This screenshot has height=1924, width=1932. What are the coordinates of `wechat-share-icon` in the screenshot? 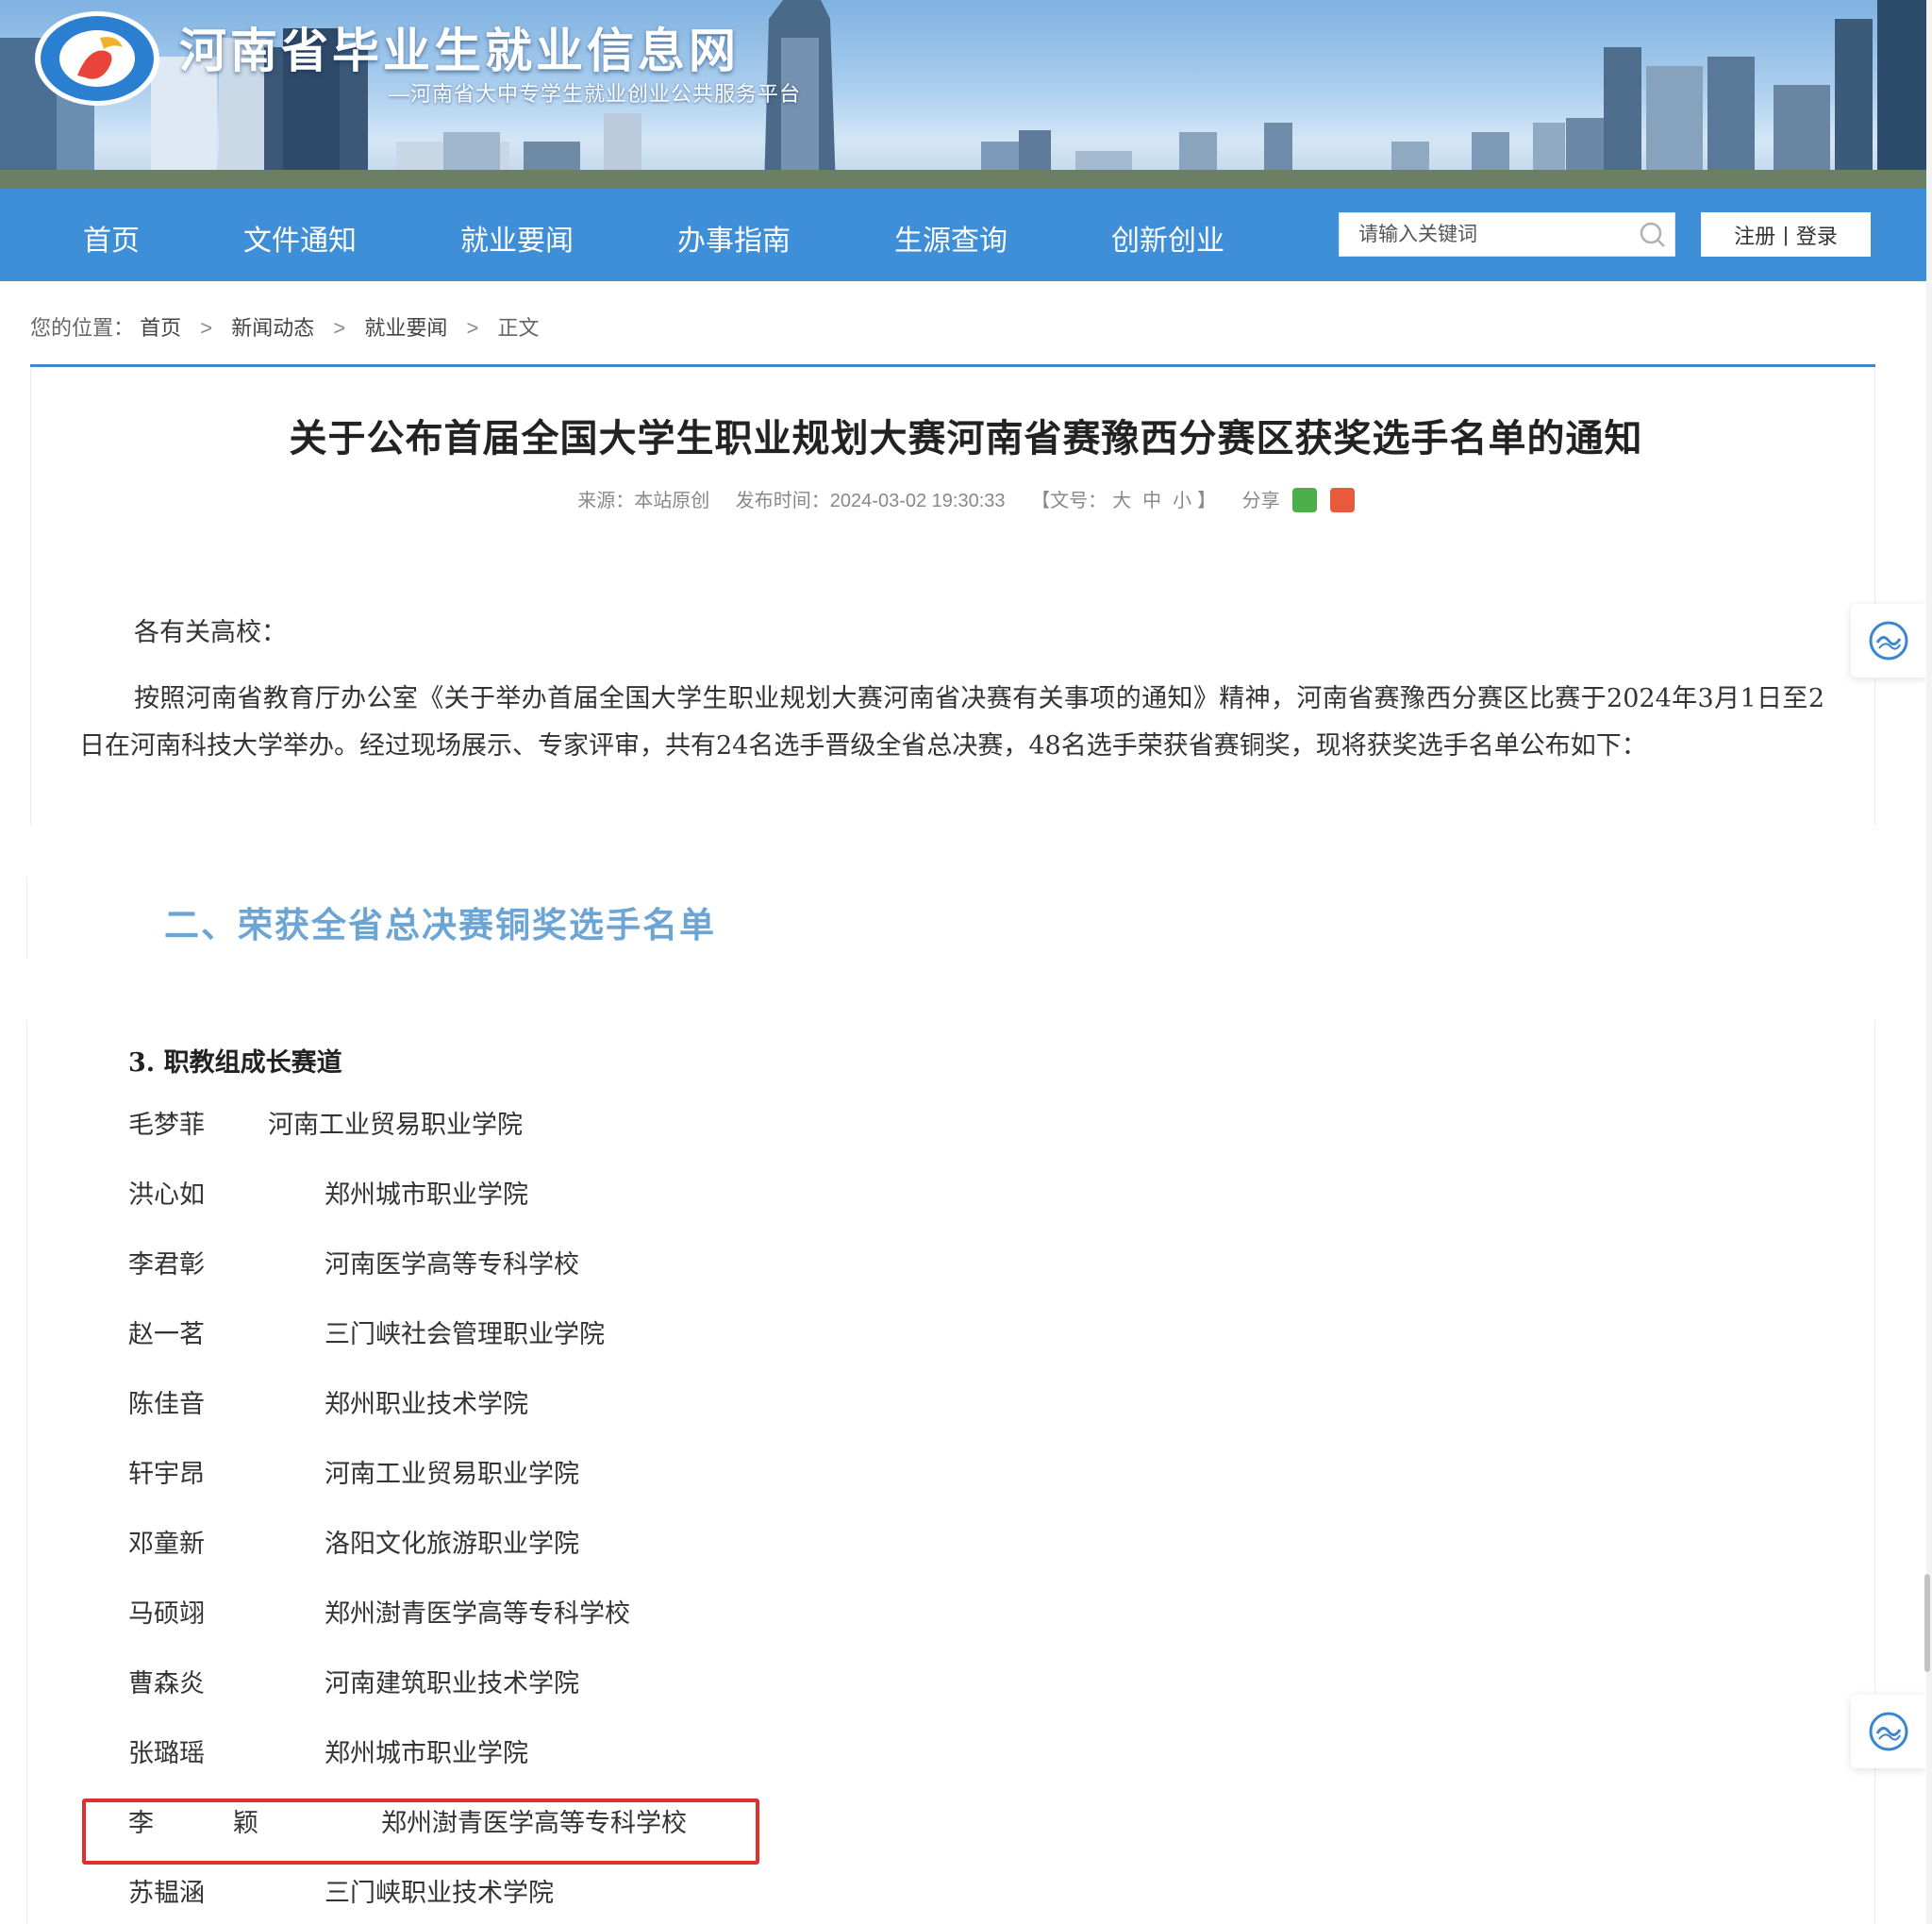 It's located at (1305, 500).